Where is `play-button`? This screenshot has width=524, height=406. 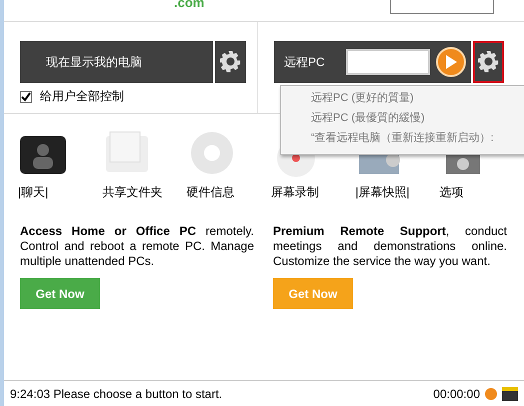
play-button is located at coordinates (451, 62).